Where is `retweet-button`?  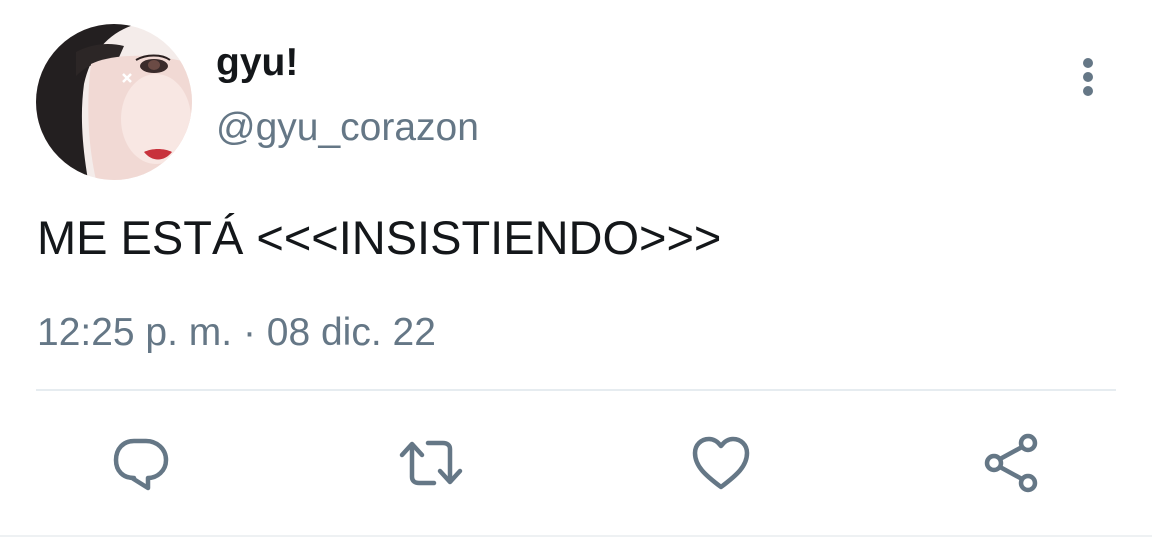
retweet-button is located at coordinates (431, 463).